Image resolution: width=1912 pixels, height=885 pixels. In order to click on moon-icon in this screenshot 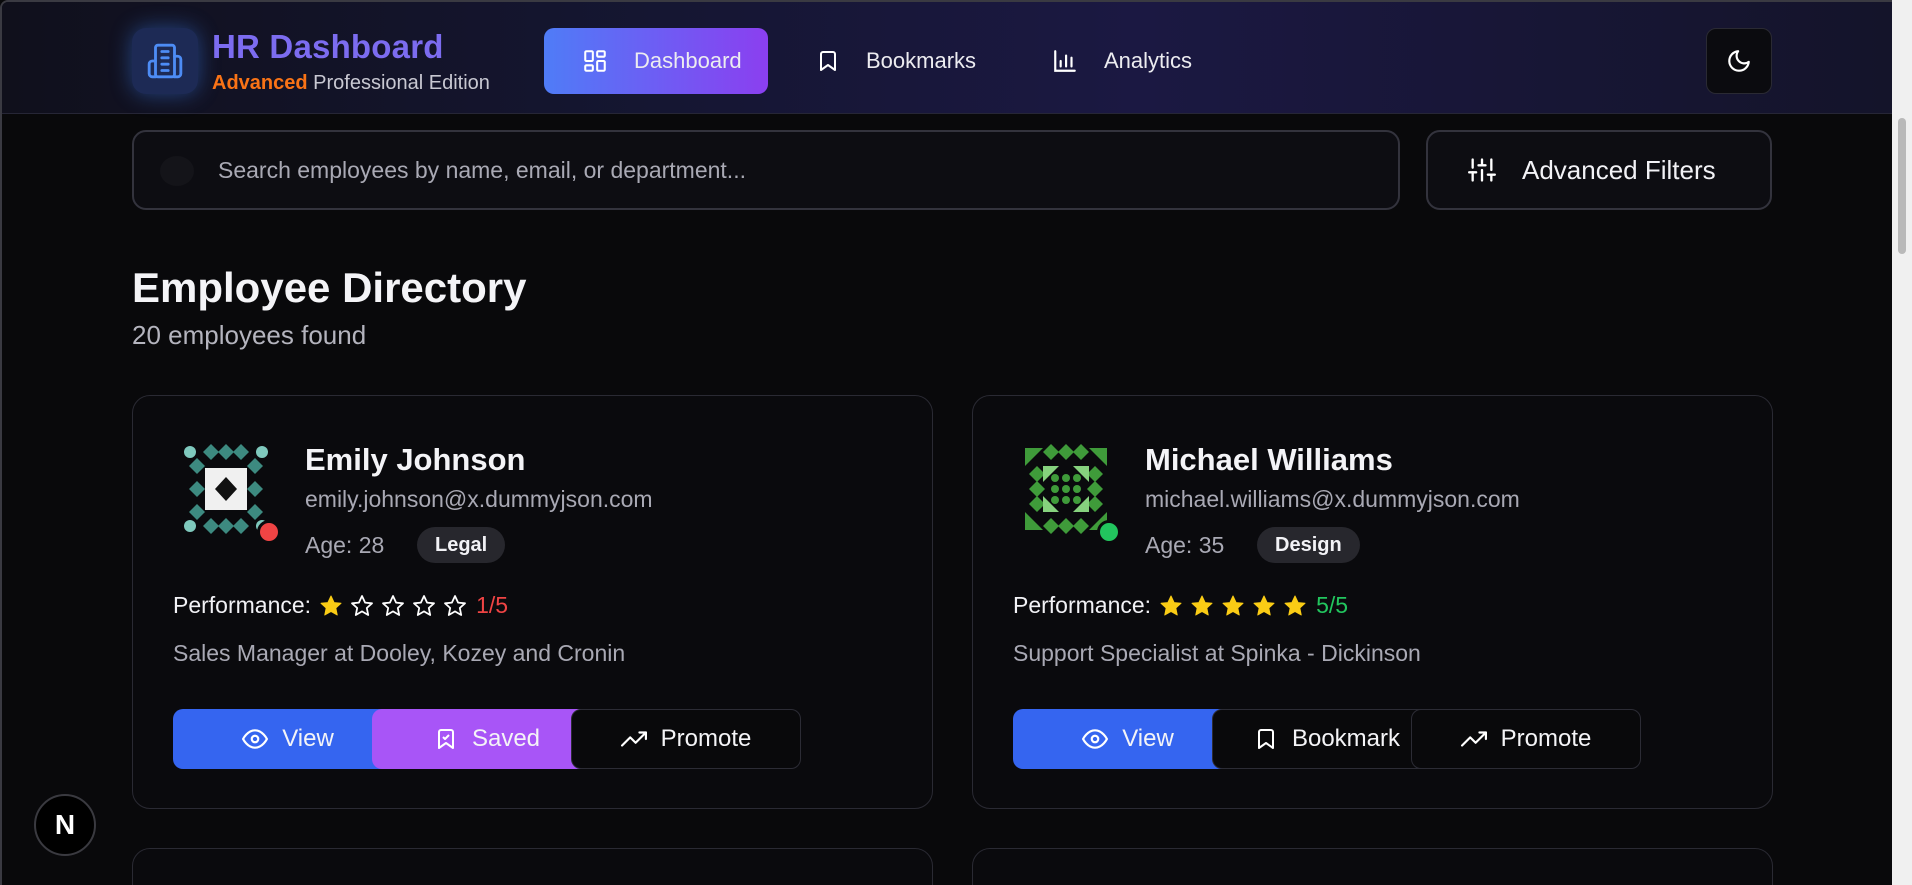, I will do `click(1739, 61)`.